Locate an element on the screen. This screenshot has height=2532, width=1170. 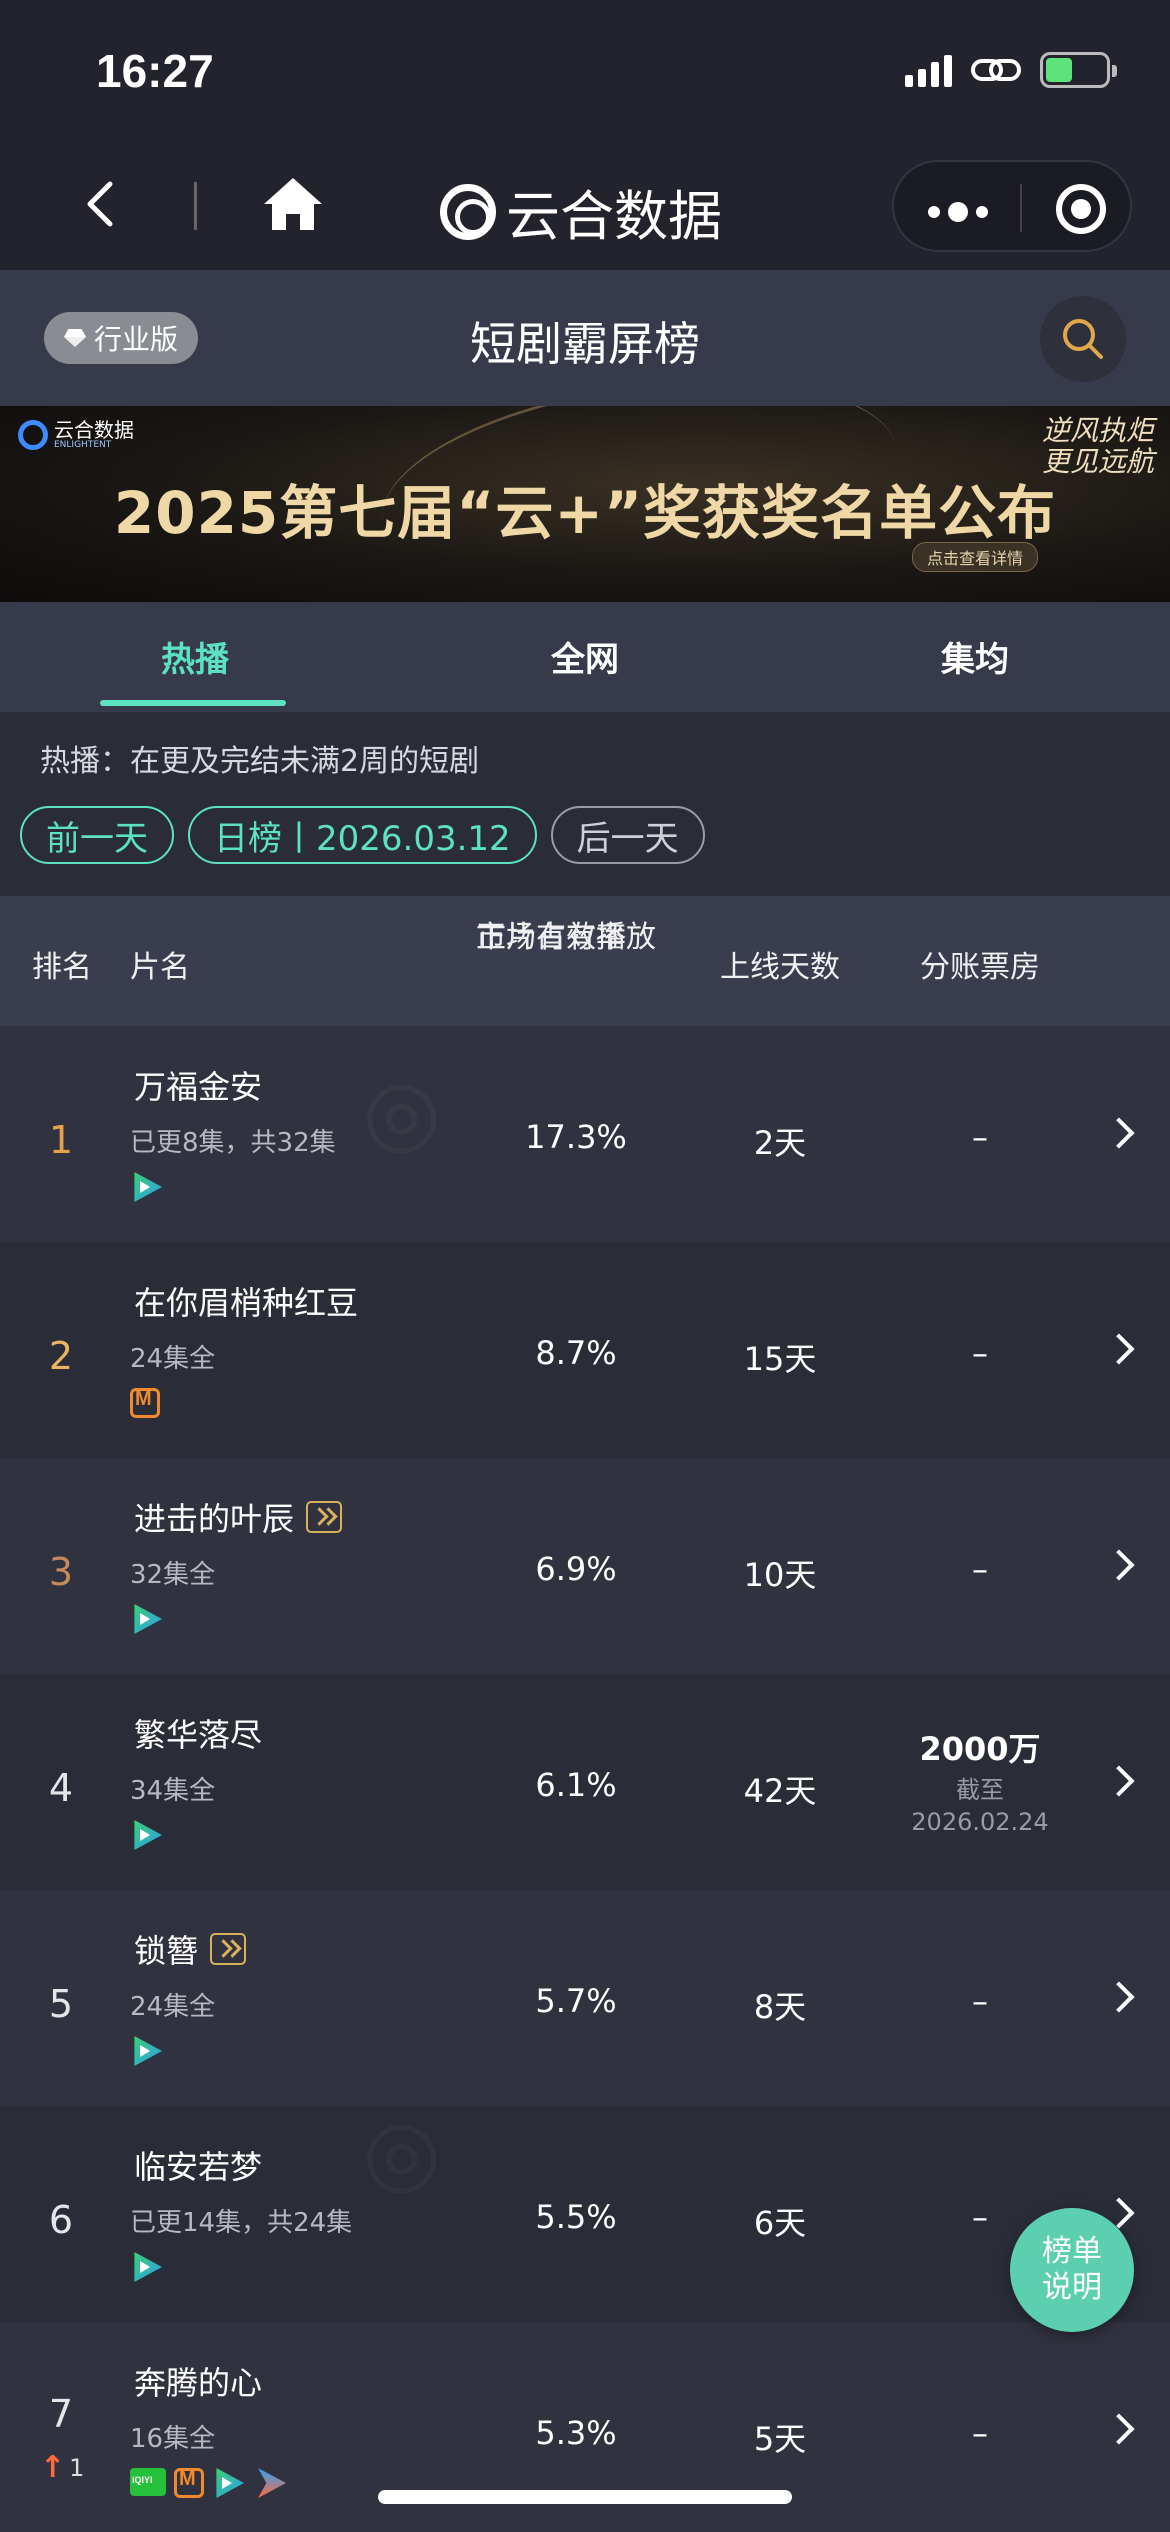
status-icons is located at coordinates (1011, 70).